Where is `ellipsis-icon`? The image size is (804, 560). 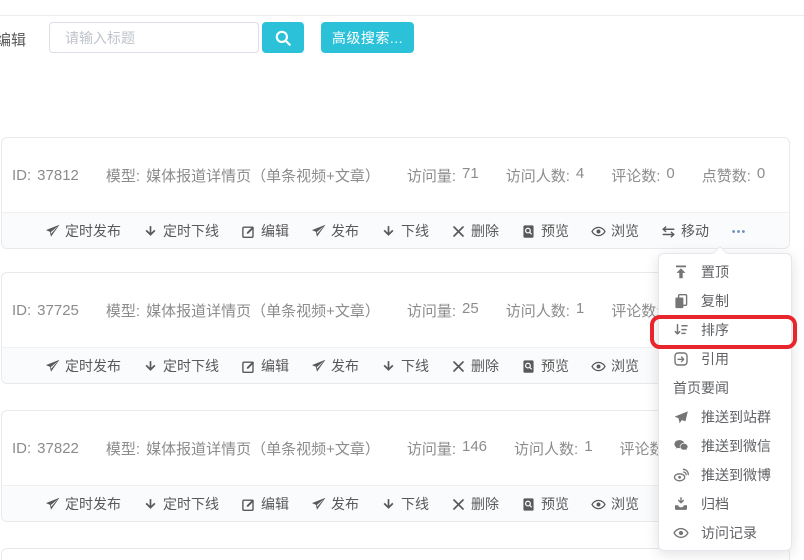 ellipsis-icon is located at coordinates (738, 231).